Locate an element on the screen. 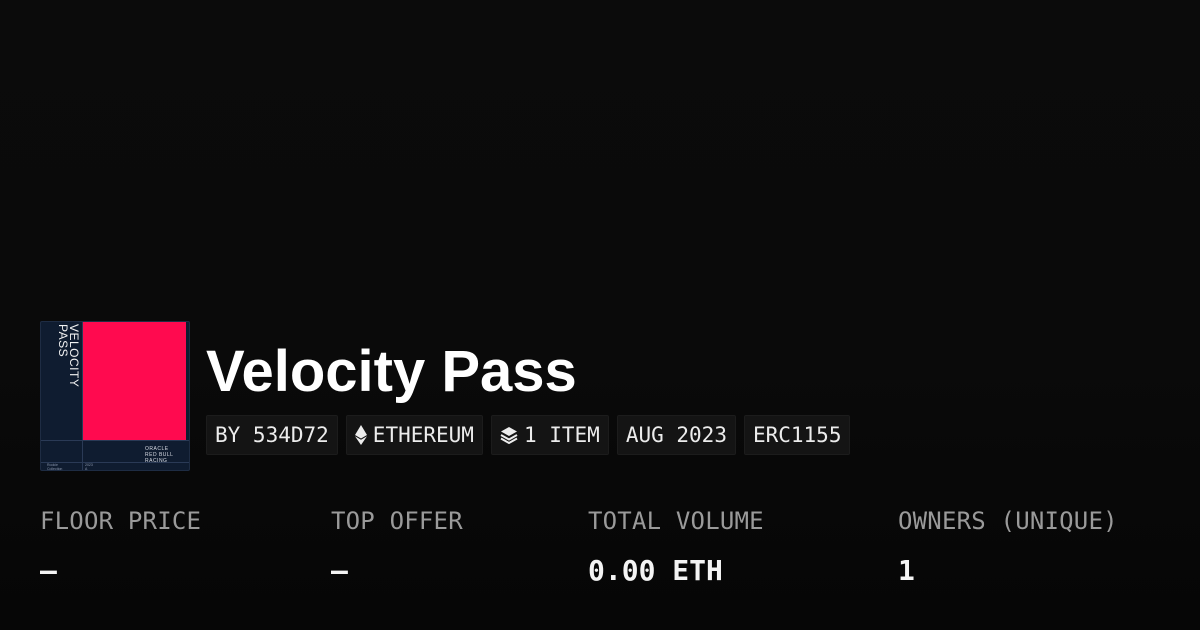  stat-label: FLOOR PRICE is located at coordinates (121, 521).